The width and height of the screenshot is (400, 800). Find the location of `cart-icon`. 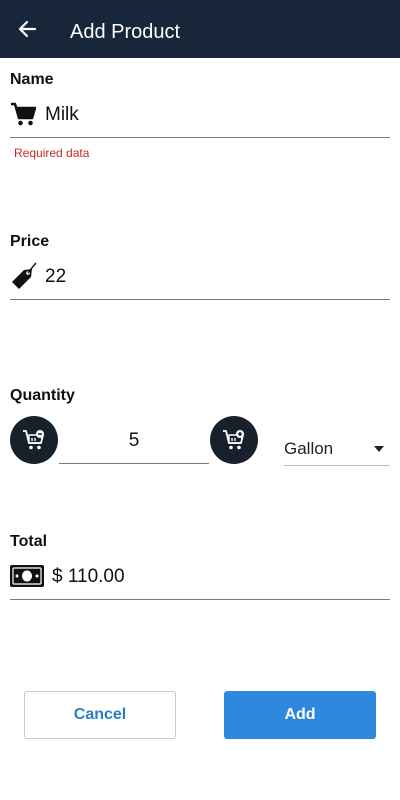

cart-icon is located at coordinates (23, 114).